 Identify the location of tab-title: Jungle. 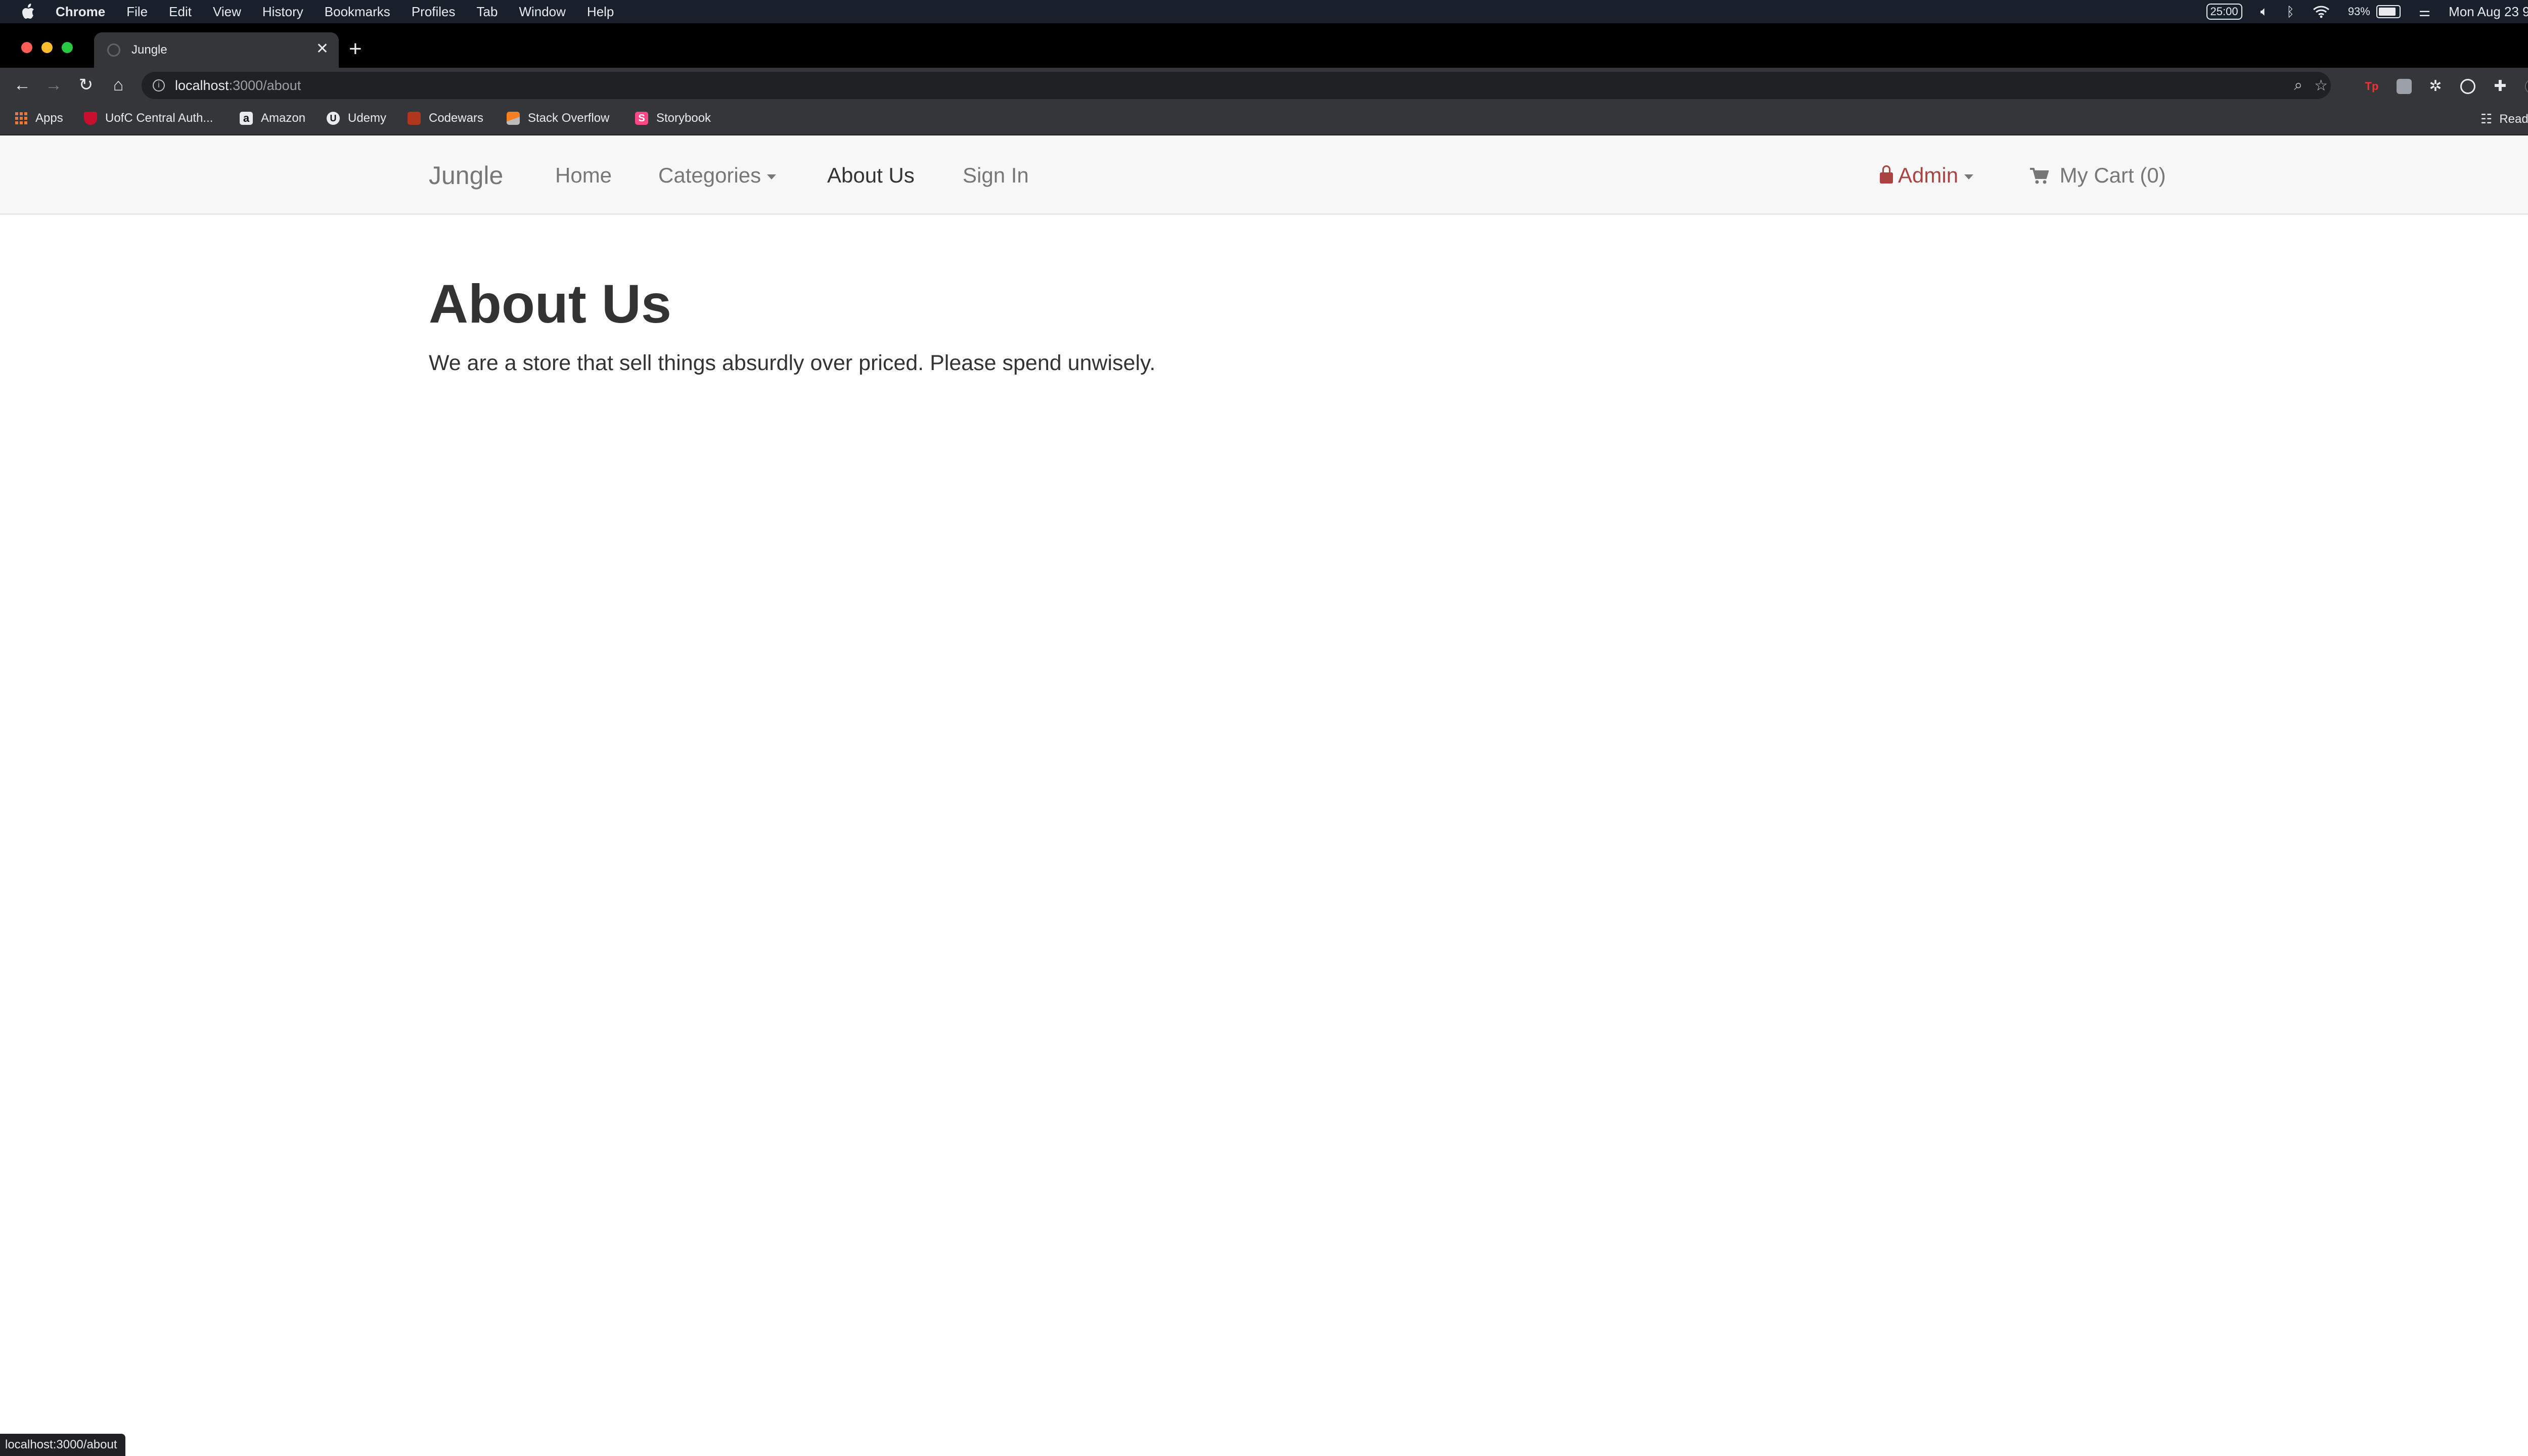
(149, 50).